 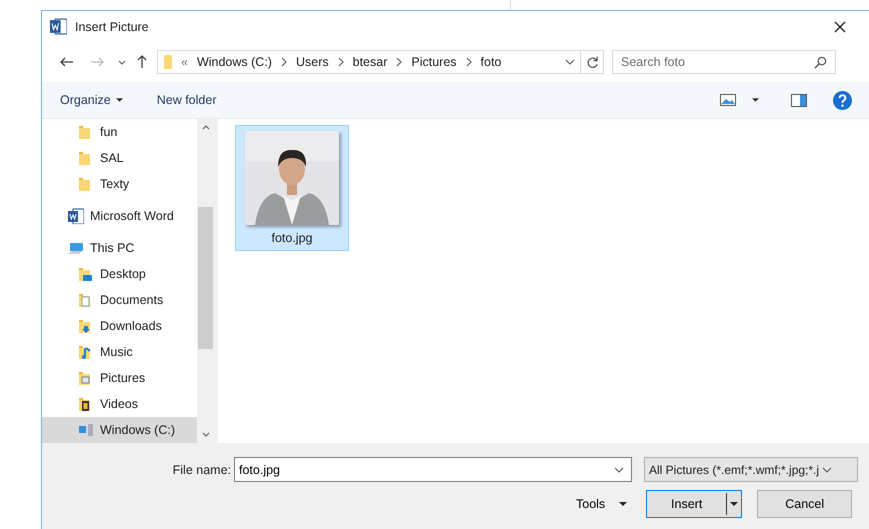 I want to click on new-folder-button: New folder, so click(x=186, y=100).